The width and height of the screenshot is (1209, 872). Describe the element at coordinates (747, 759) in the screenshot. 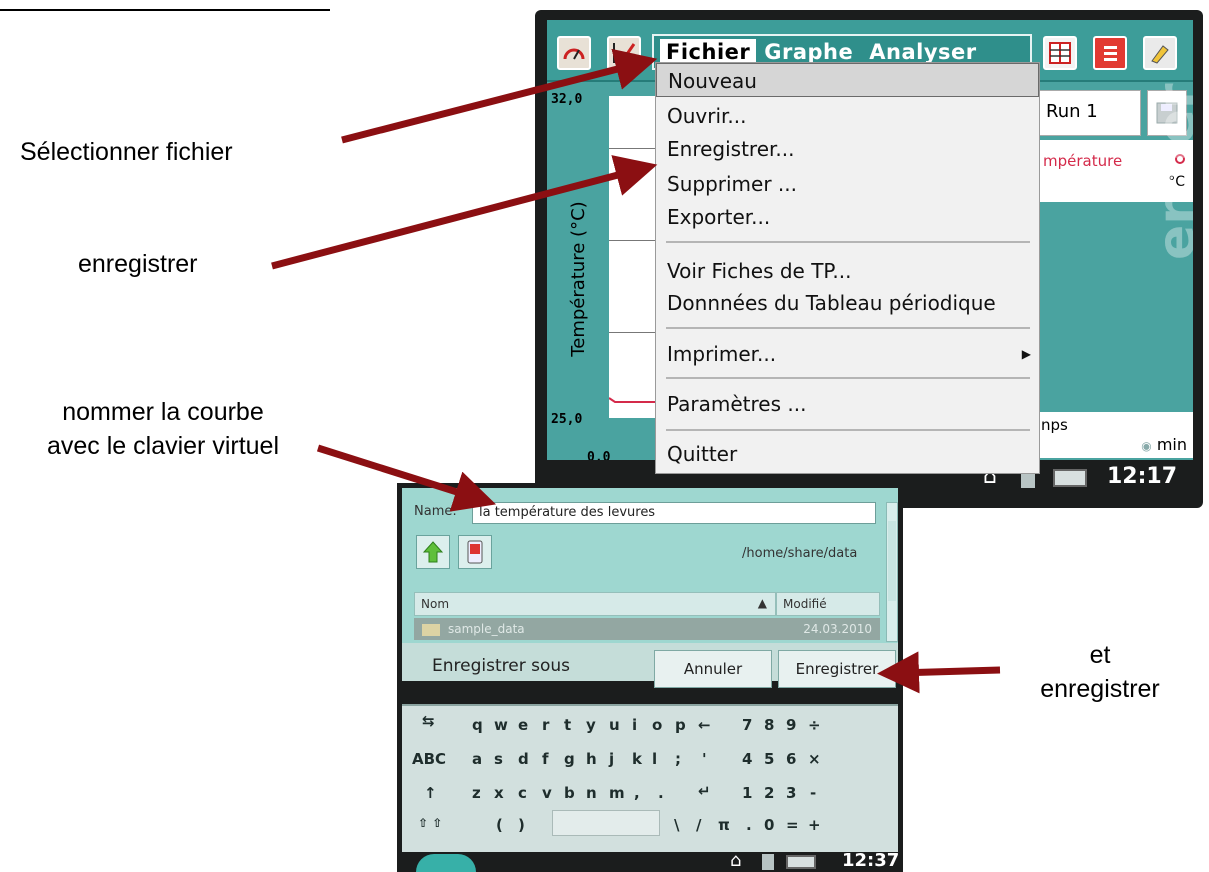

I see `key: 4` at that location.